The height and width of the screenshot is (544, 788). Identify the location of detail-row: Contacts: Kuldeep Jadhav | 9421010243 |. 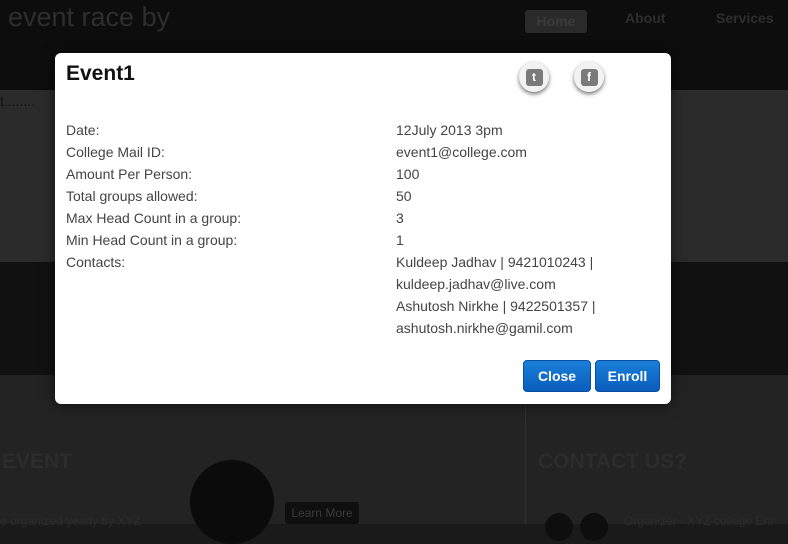
(361, 262).